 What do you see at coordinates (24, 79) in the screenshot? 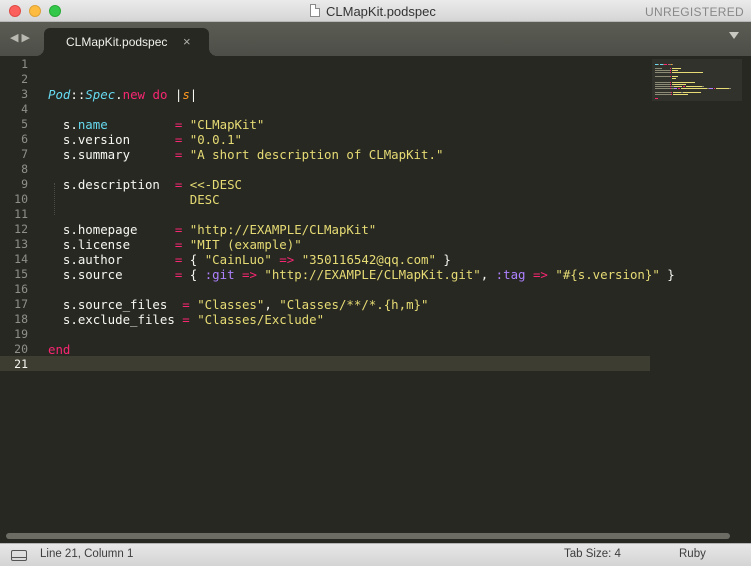
I see `line-number: 2` at bounding box center [24, 79].